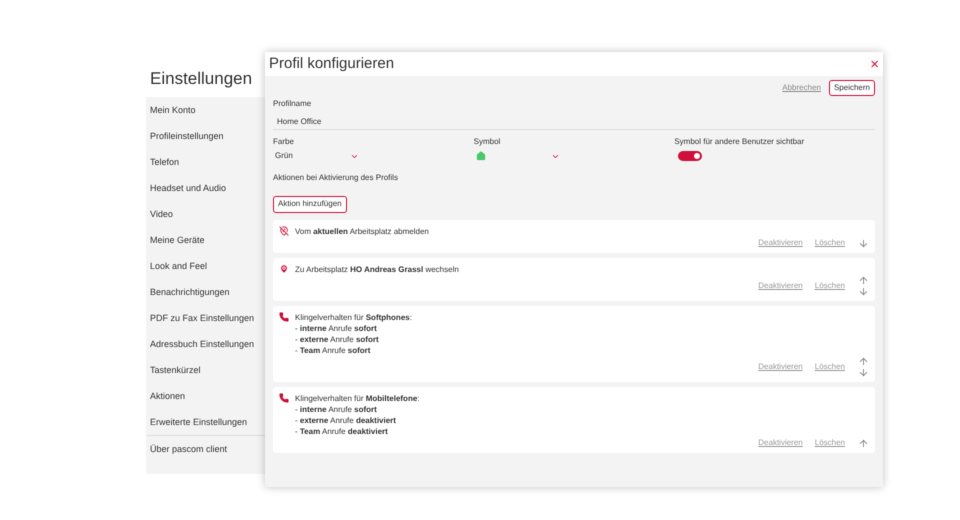  I want to click on color-select: Grün, so click(316, 156).